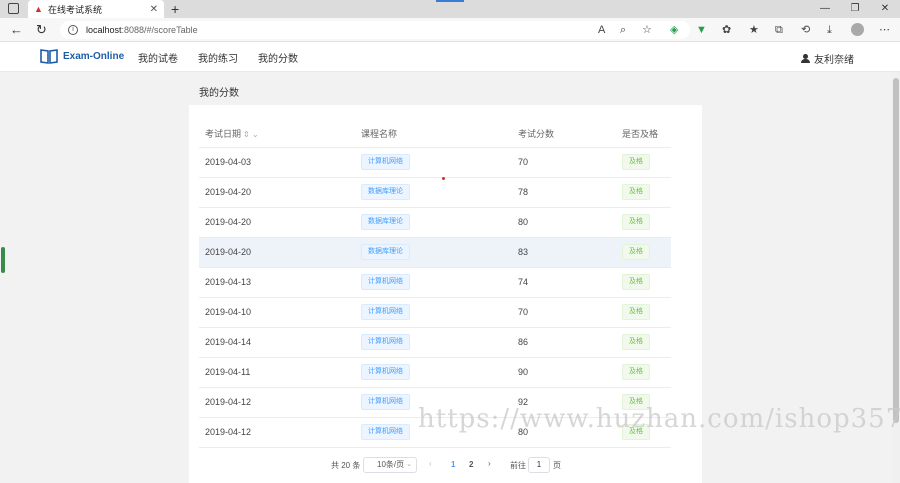 This screenshot has width=900, height=483. Describe the element at coordinates (390, 465) in the screenshot. I see `page-size-select: 10条/页 ⌄` at that location.